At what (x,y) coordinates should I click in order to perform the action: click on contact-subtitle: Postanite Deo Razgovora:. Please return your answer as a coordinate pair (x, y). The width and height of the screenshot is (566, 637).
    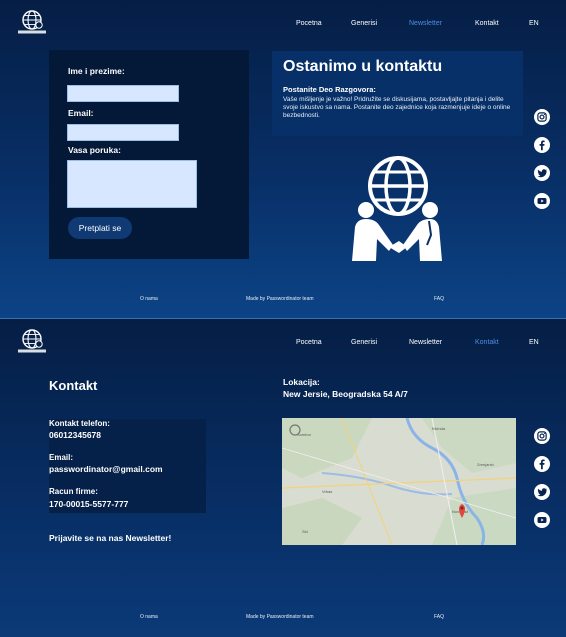
    Looking at the image, I should click on (329, 89).